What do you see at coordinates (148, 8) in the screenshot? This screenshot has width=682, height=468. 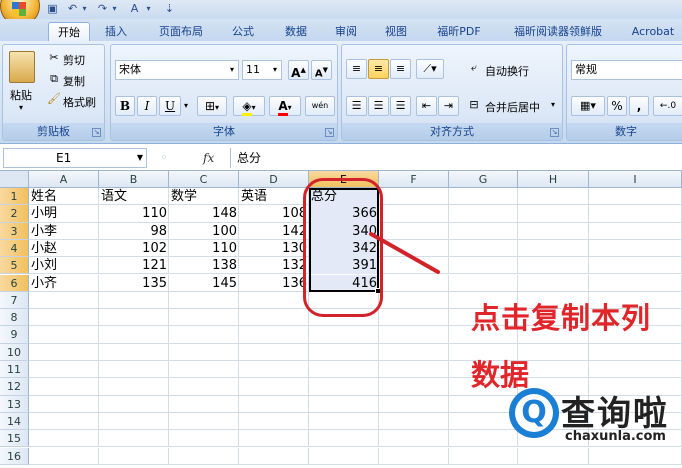 I see `customize-qat-icon: ▾` at bounding box center [148, 8].